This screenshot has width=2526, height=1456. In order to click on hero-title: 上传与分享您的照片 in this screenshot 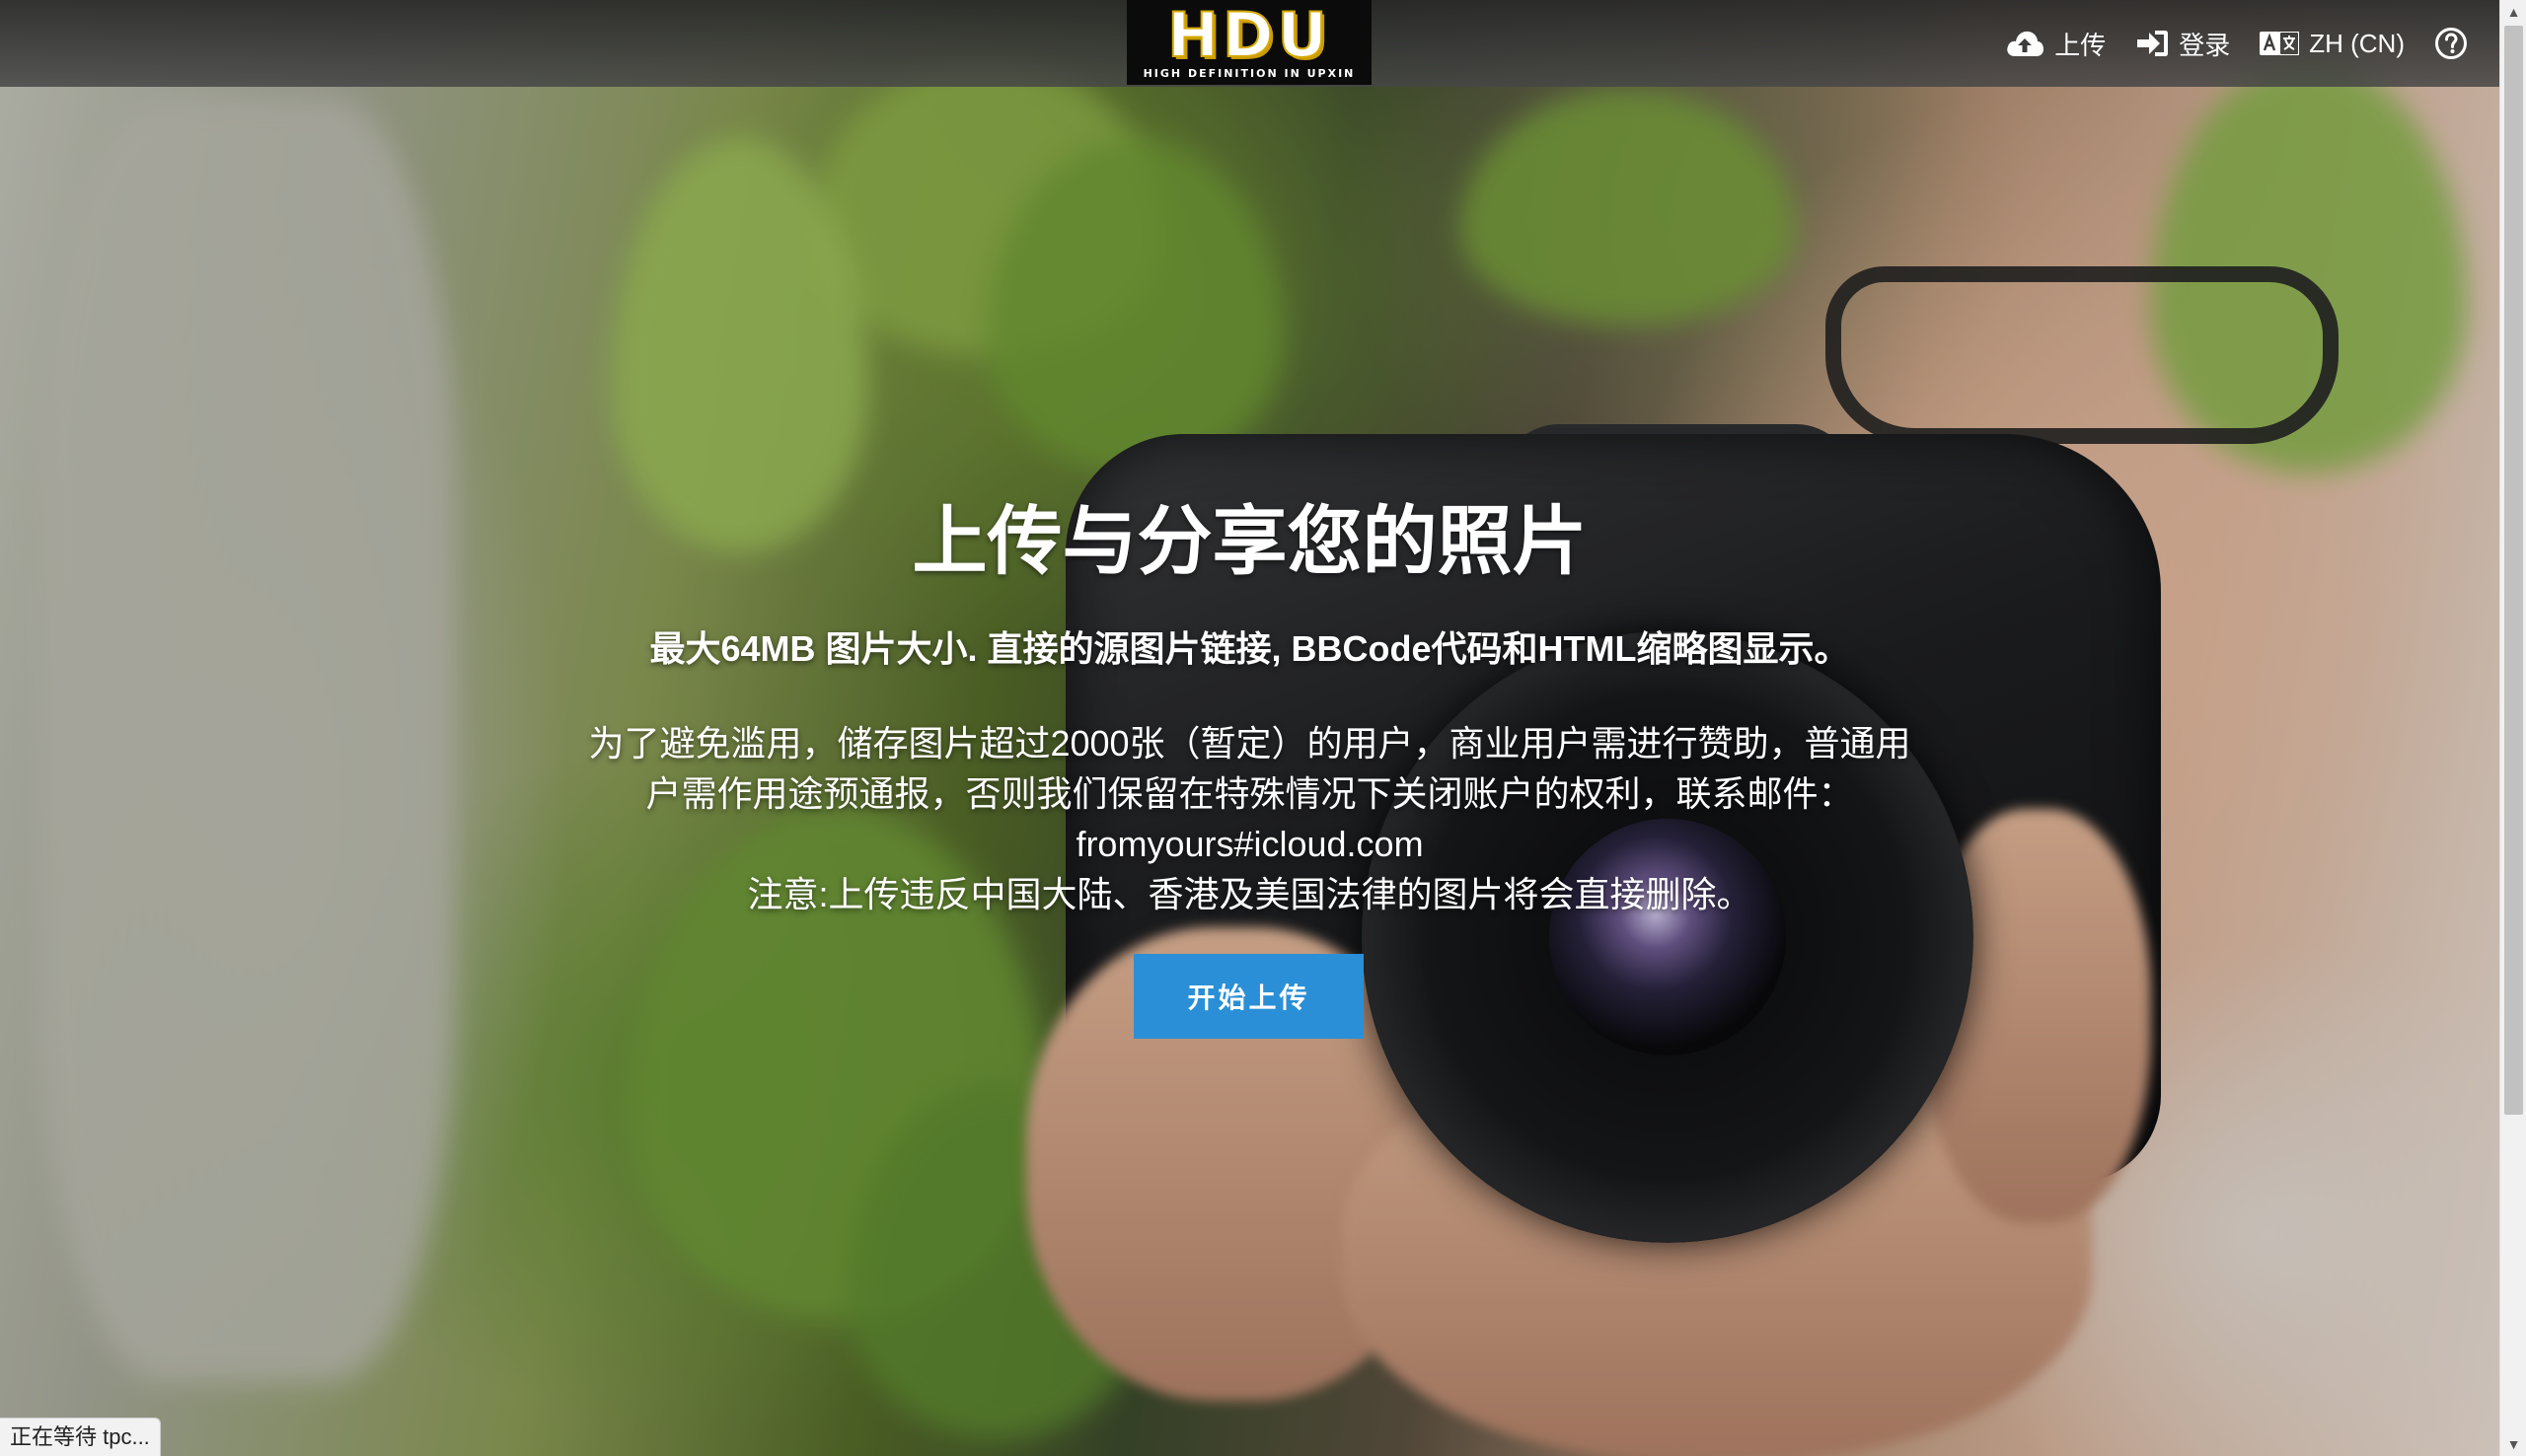, I will do `click(1250, 542)`.